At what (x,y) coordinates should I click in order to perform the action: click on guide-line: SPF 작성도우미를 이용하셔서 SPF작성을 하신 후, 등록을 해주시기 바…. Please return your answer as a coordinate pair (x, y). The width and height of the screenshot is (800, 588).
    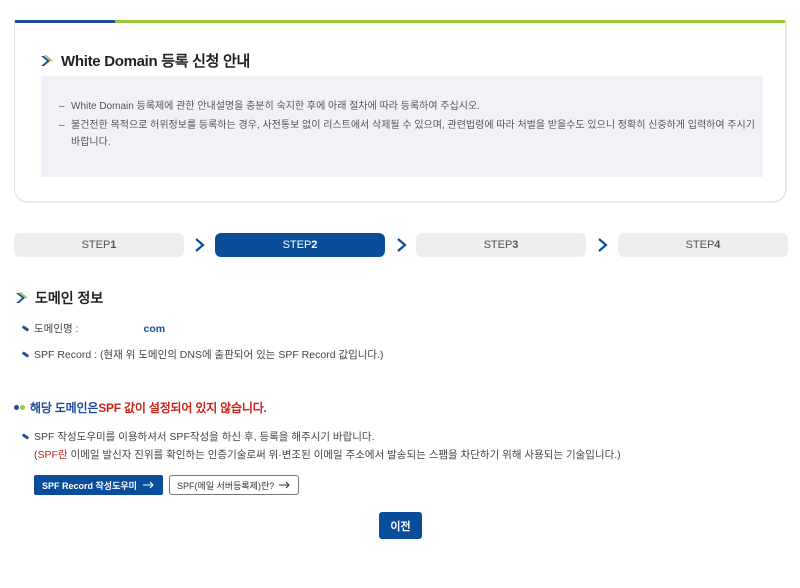
    Looking at the image, I should click on (198, 436).